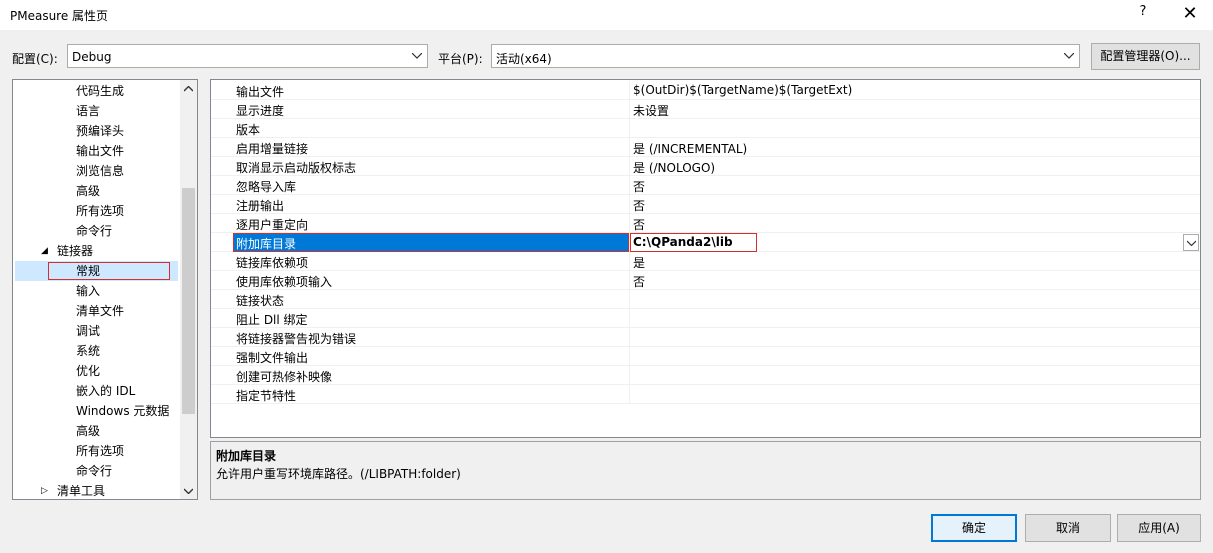 The width and height of the screenshot is (1213, 553). What do you see at coordinates (296, 339) in the screenshot?
I see `property-name: 将链接器警告视为错误` at bounding box center [296, 339].